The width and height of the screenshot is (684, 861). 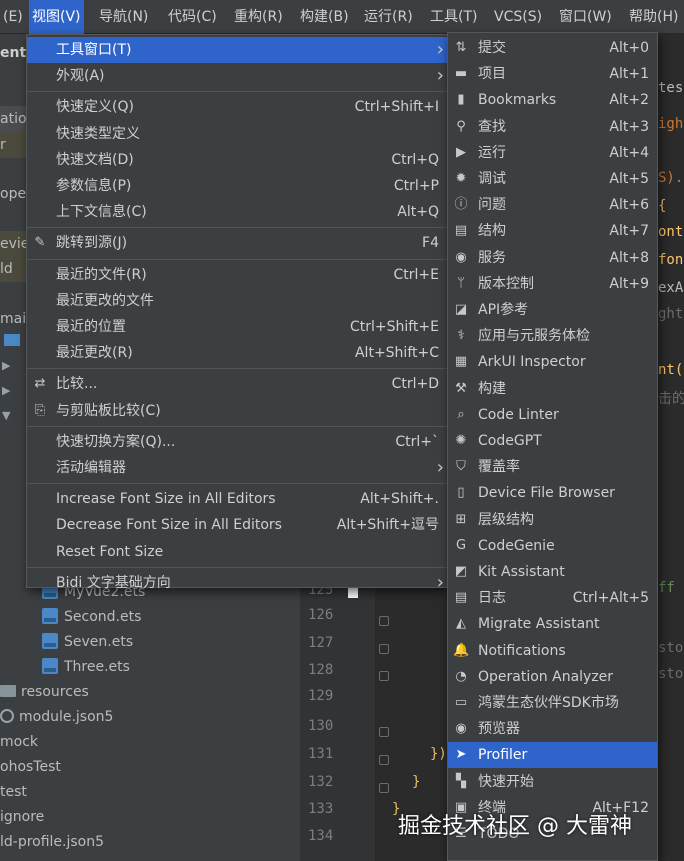 I want to click on menu-item-label: Decrease Font Size in All Editors, so click(x=169, y=525).